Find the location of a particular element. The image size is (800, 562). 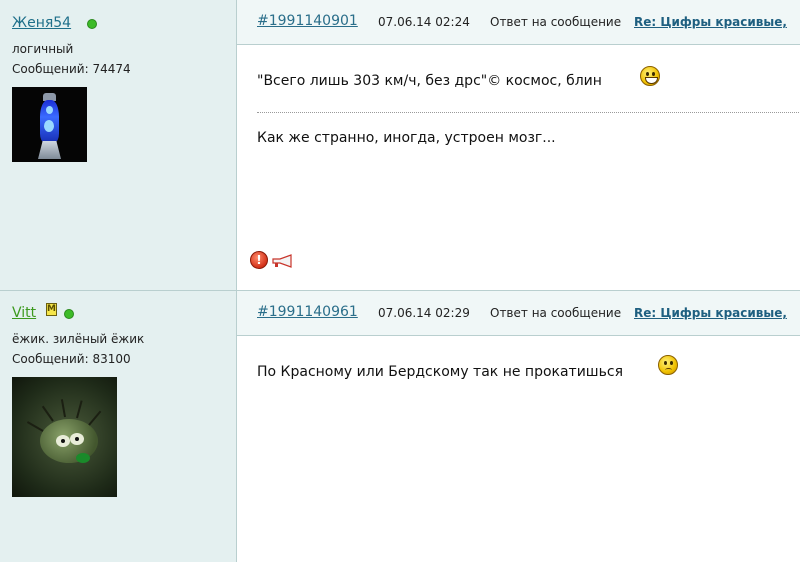

moderator-badge-icon: M is located at coordinates (51, 309).